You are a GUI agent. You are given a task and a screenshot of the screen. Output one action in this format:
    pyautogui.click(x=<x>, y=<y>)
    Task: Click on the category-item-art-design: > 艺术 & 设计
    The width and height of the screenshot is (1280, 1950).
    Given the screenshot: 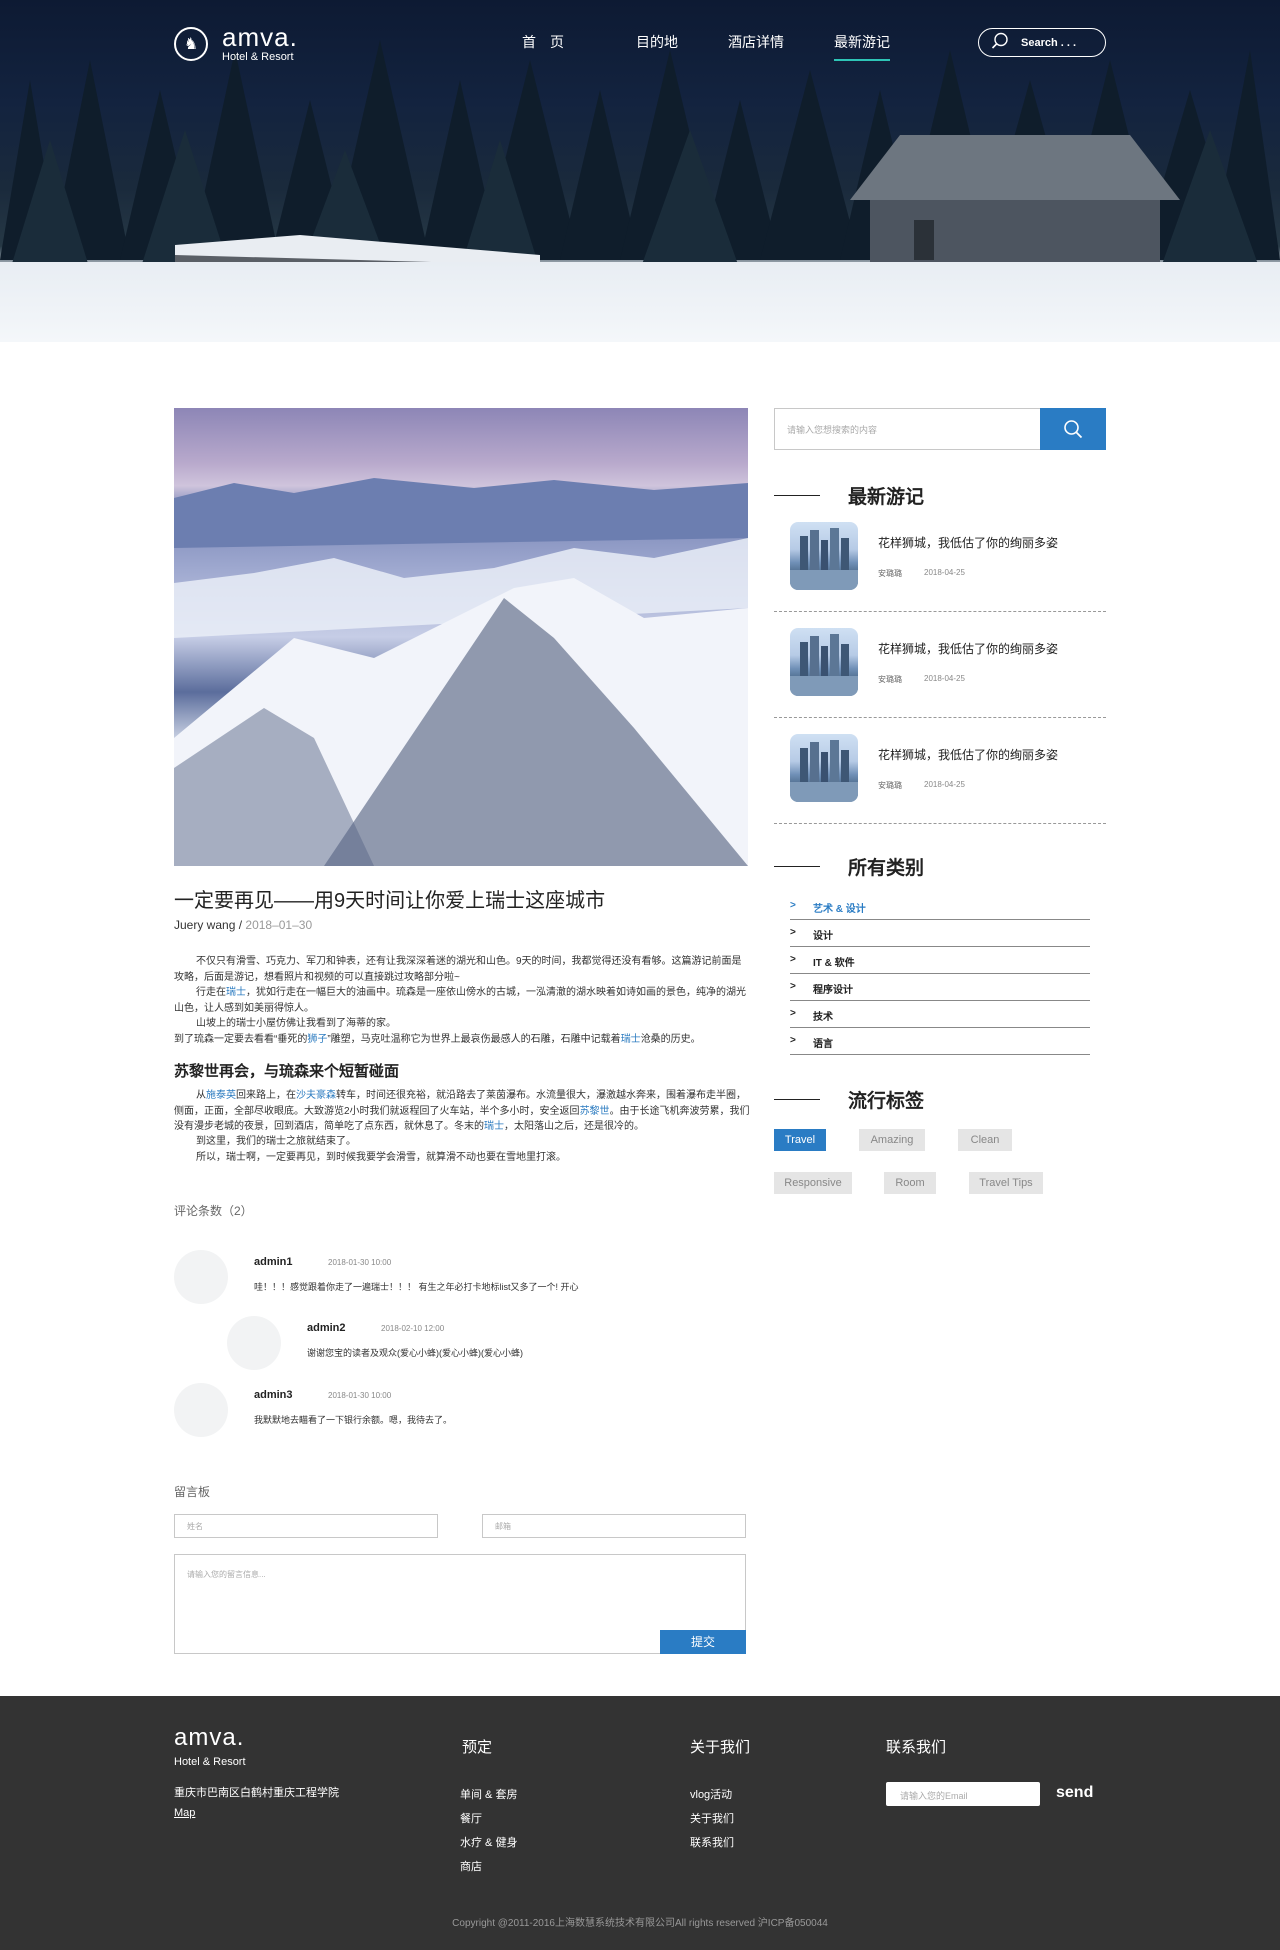 What is the action you would take?
    pyautogui.click(x=940, y=906)
    